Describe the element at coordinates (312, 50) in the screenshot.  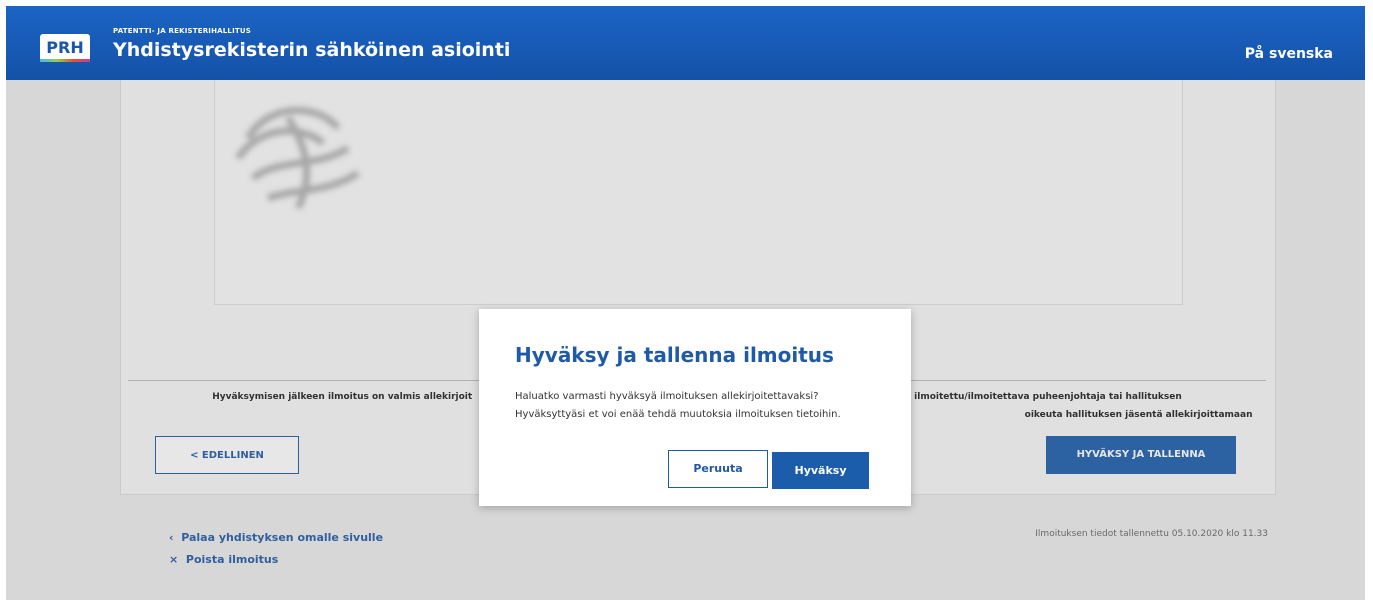
I see `app-title: Yhdistysrekisterin sähköinen asiointi` at that location.